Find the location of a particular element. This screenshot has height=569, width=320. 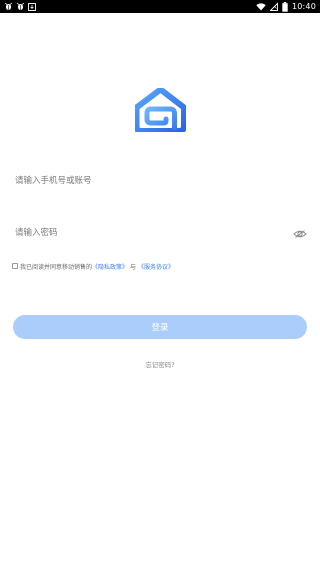

no-sim-icon is located at coordinates (273, 6).